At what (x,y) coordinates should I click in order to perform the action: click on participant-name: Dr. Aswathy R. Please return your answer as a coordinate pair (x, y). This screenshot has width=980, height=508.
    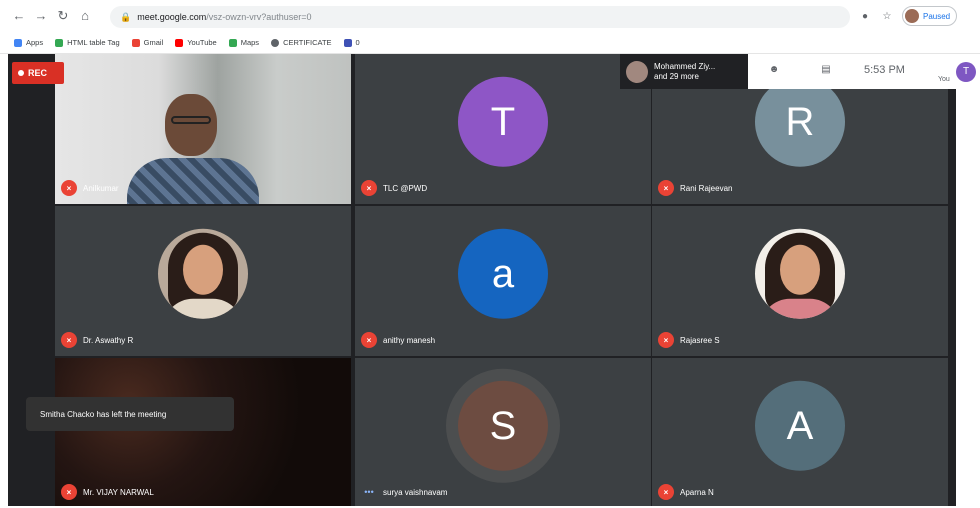
    Looking at the image, I should click on (108, 340).